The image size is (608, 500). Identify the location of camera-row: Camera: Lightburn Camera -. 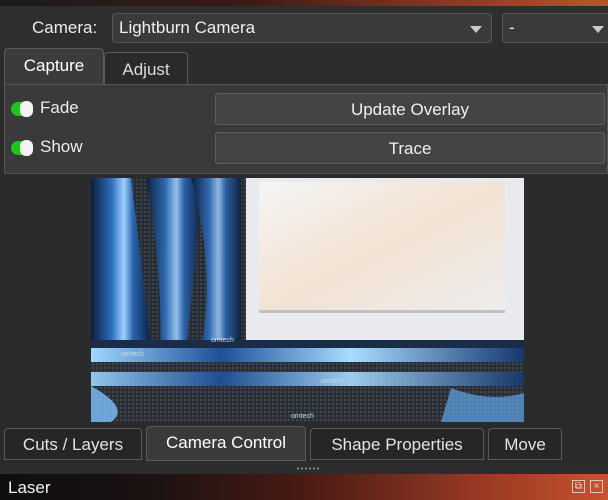
(304, 27).